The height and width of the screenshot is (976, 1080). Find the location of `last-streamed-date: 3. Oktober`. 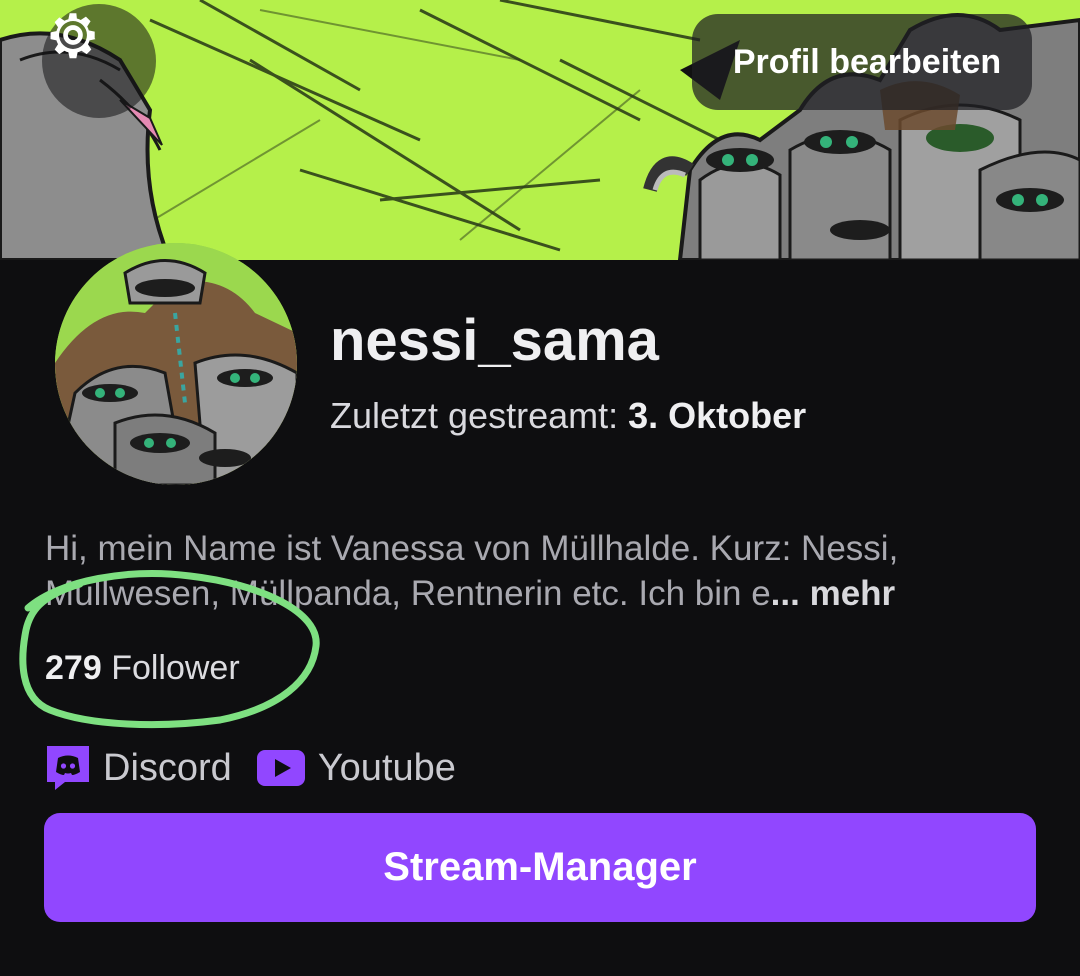

last-streamed-date: 3. Oktober is located at coordinates (717, 415).